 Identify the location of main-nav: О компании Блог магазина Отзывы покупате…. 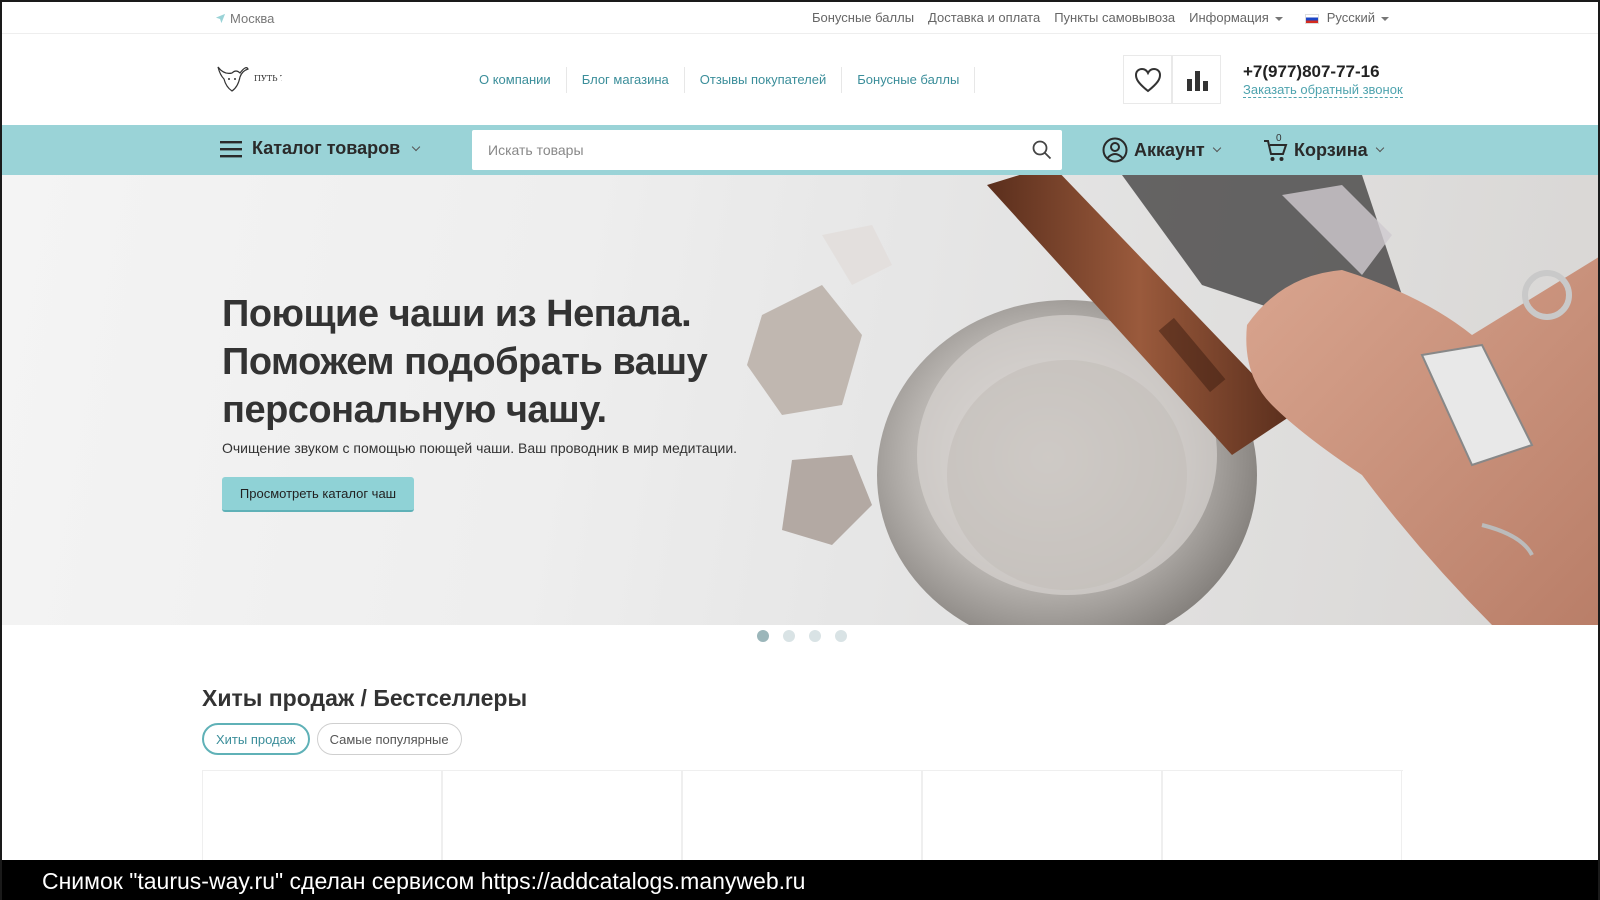
(720, 80).